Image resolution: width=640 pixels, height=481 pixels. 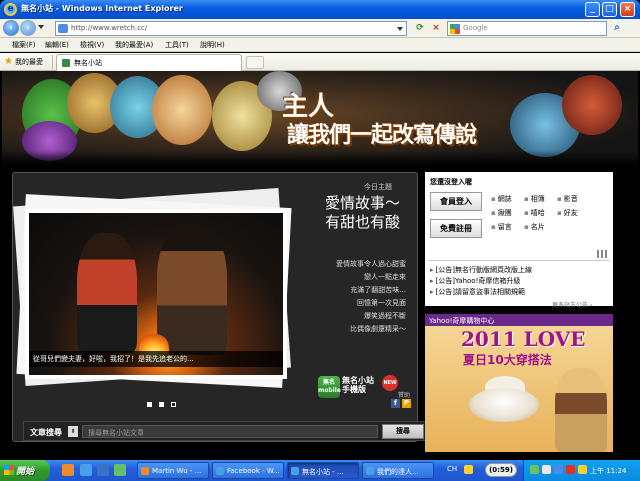 I want to click on ie-logo-icon: e, so click(x=10, y=9).